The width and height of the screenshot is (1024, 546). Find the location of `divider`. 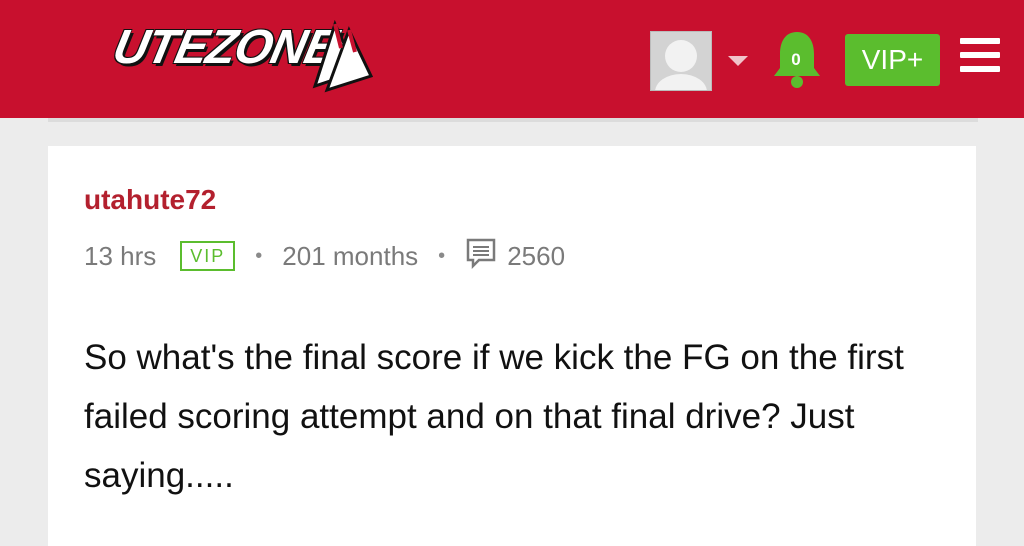

divider is located at coordinates (513, 120).